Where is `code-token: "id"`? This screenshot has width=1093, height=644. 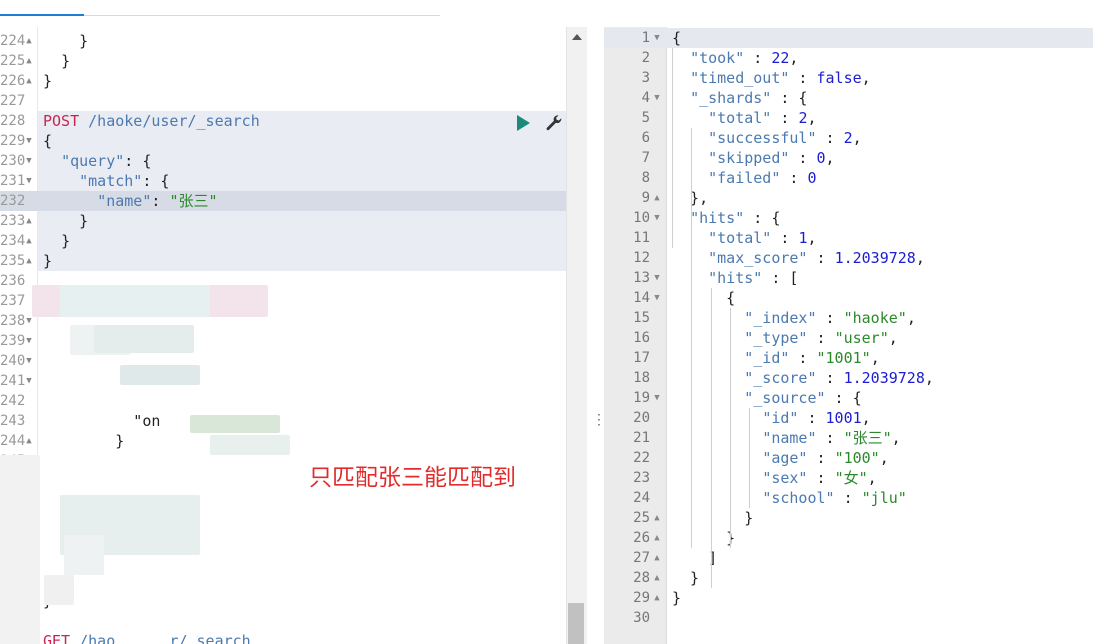
code-token: "id" is located at coordinates (780, 418).